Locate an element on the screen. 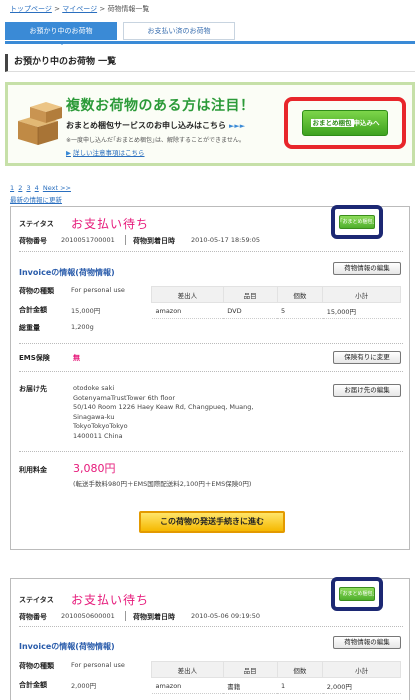 The height and width of the screenshot is (700, 420). fee-breakdown: (転送手数料980円＋EMS国際配送料2,100円＋EMS保険0円) is located at coordinates (162, 484).